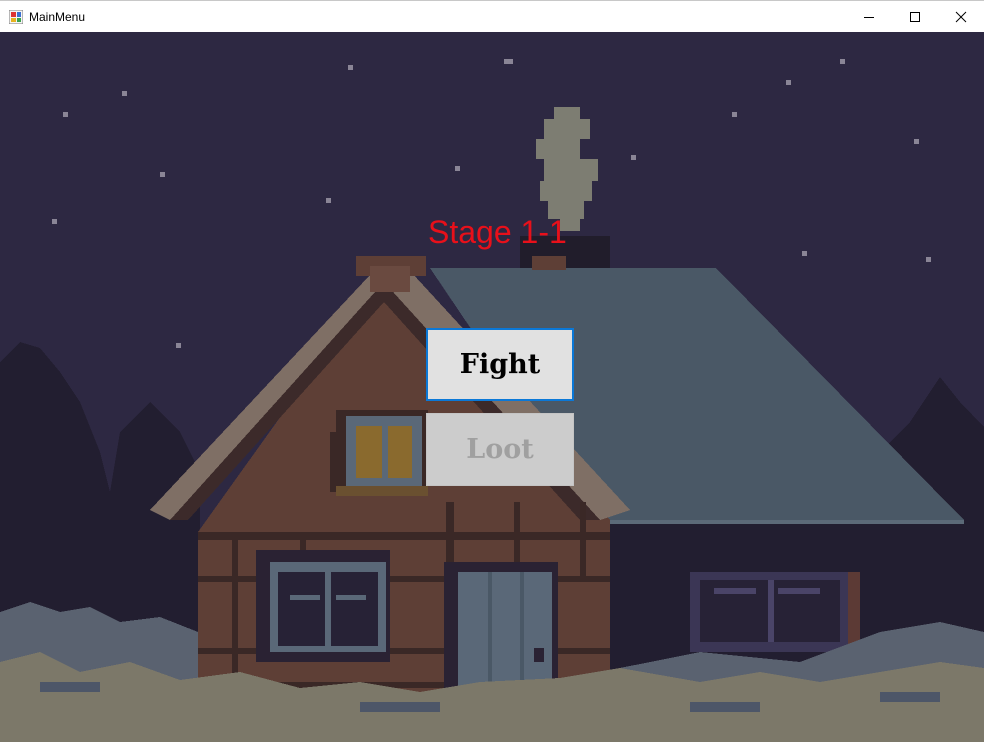 The height and width of the screenshot is (742, 984). I want to click on fight-button-label: Fight, so click(500, 364).